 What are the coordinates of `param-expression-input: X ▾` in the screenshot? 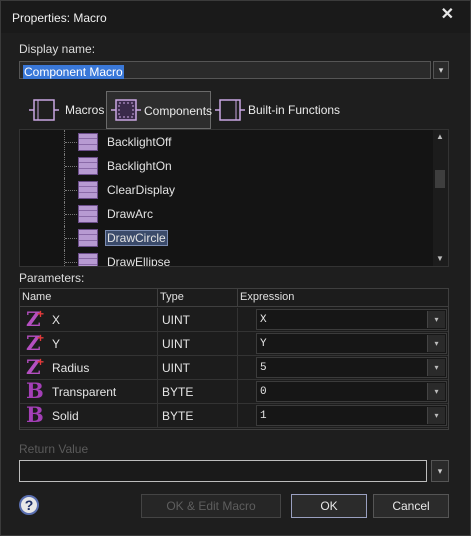 It's located at (351, 319).